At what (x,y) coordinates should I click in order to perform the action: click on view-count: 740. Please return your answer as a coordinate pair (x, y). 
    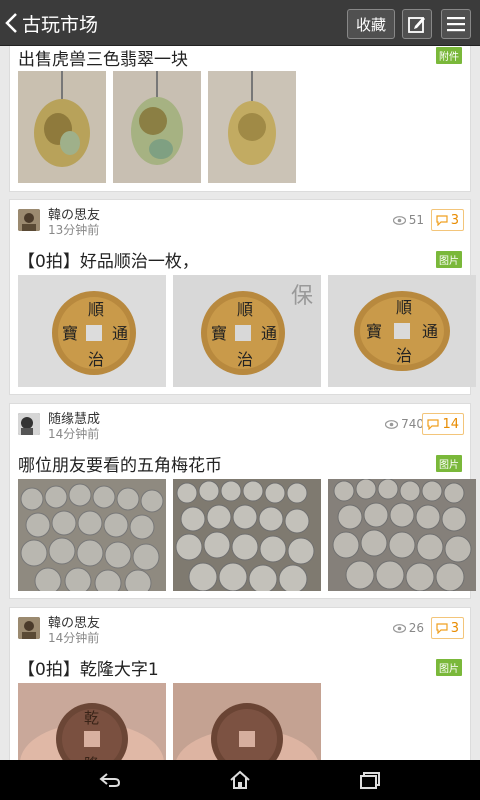
    Looking at the image, I should click on (404, 424).